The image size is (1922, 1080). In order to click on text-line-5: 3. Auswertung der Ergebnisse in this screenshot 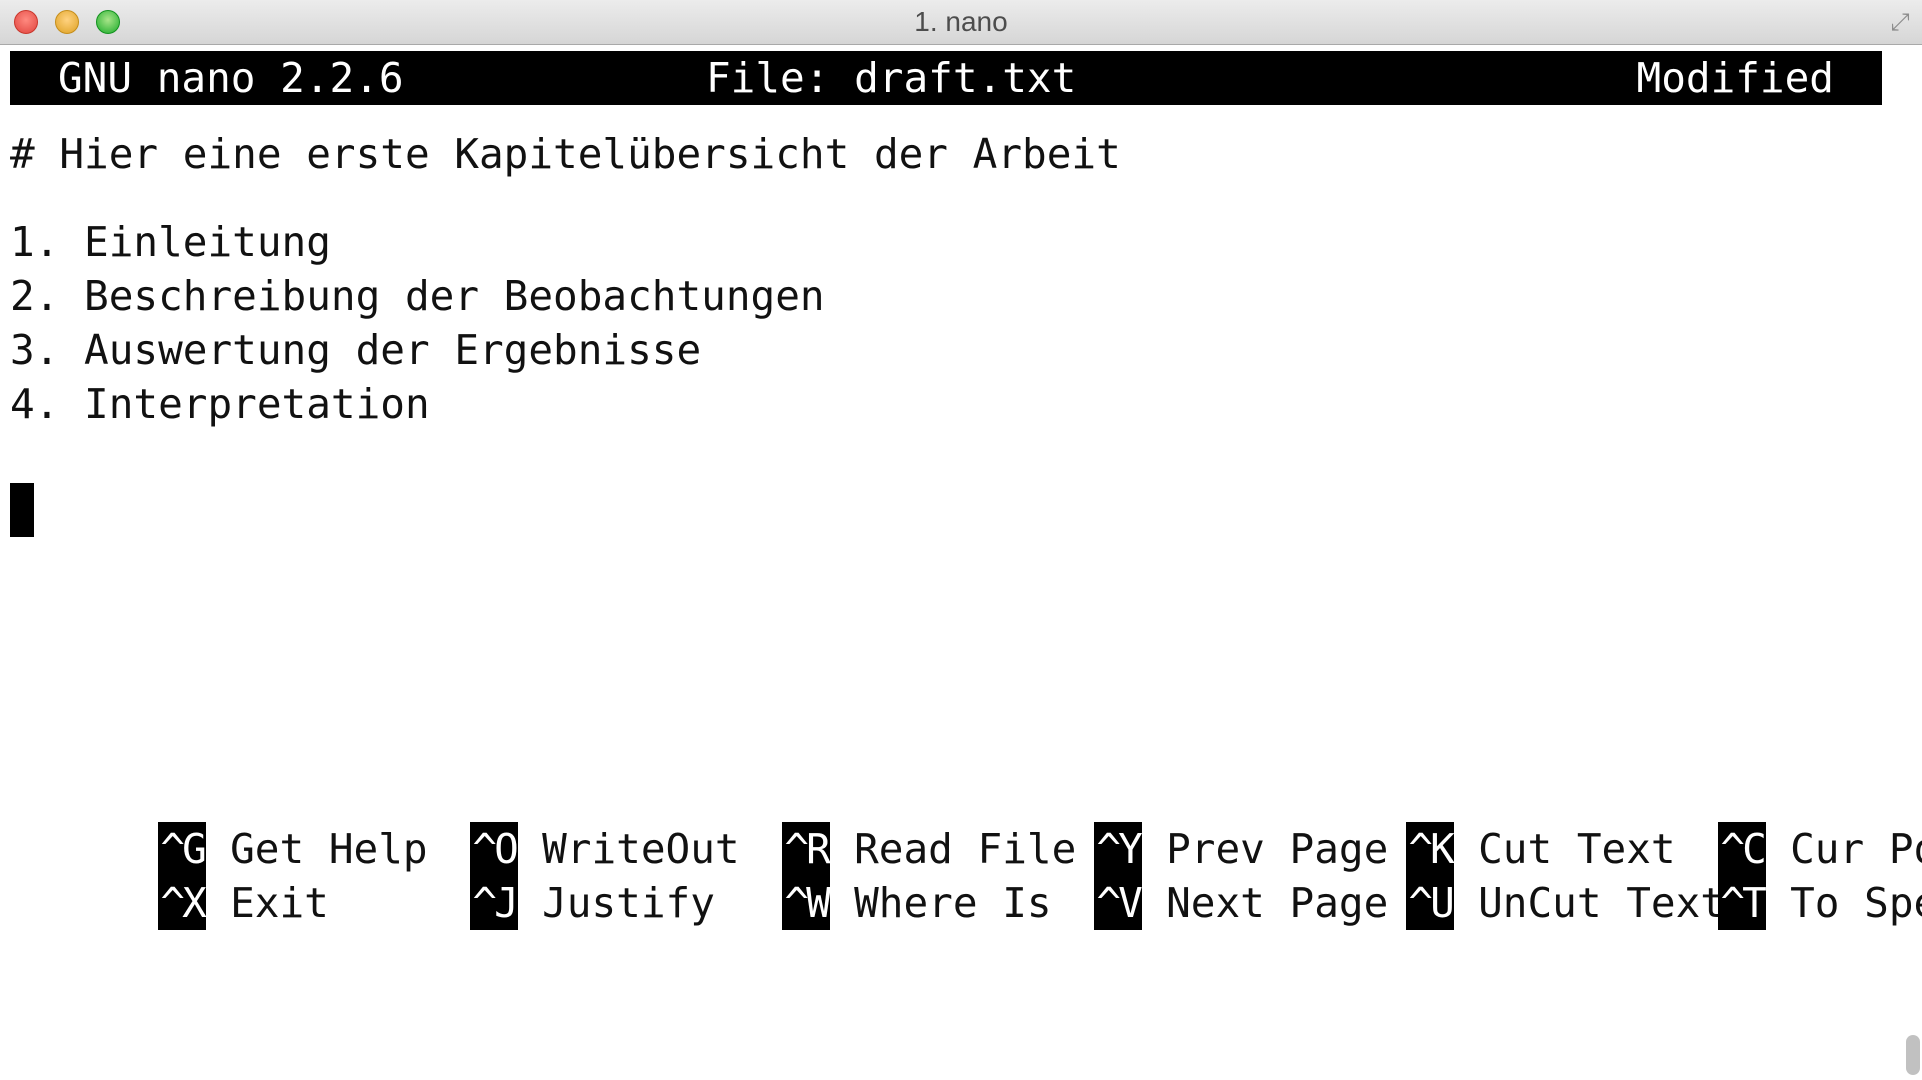, I will do `click(355, 350)`.